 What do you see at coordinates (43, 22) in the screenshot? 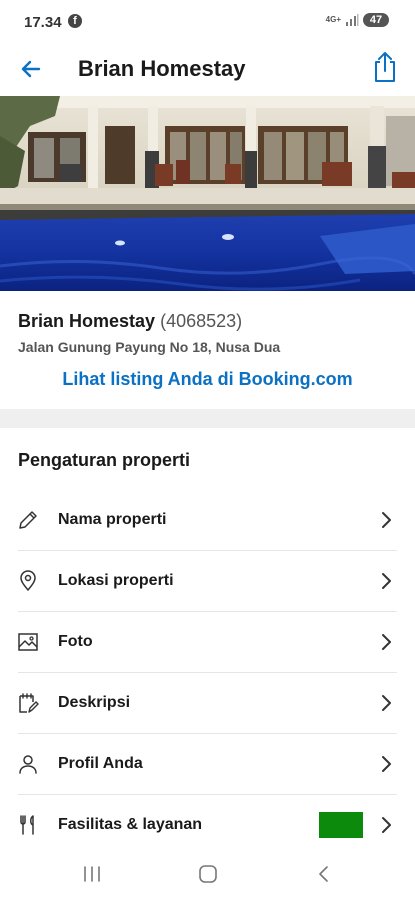
I see `status-time: 17.34` at bounding box center [43, 22].